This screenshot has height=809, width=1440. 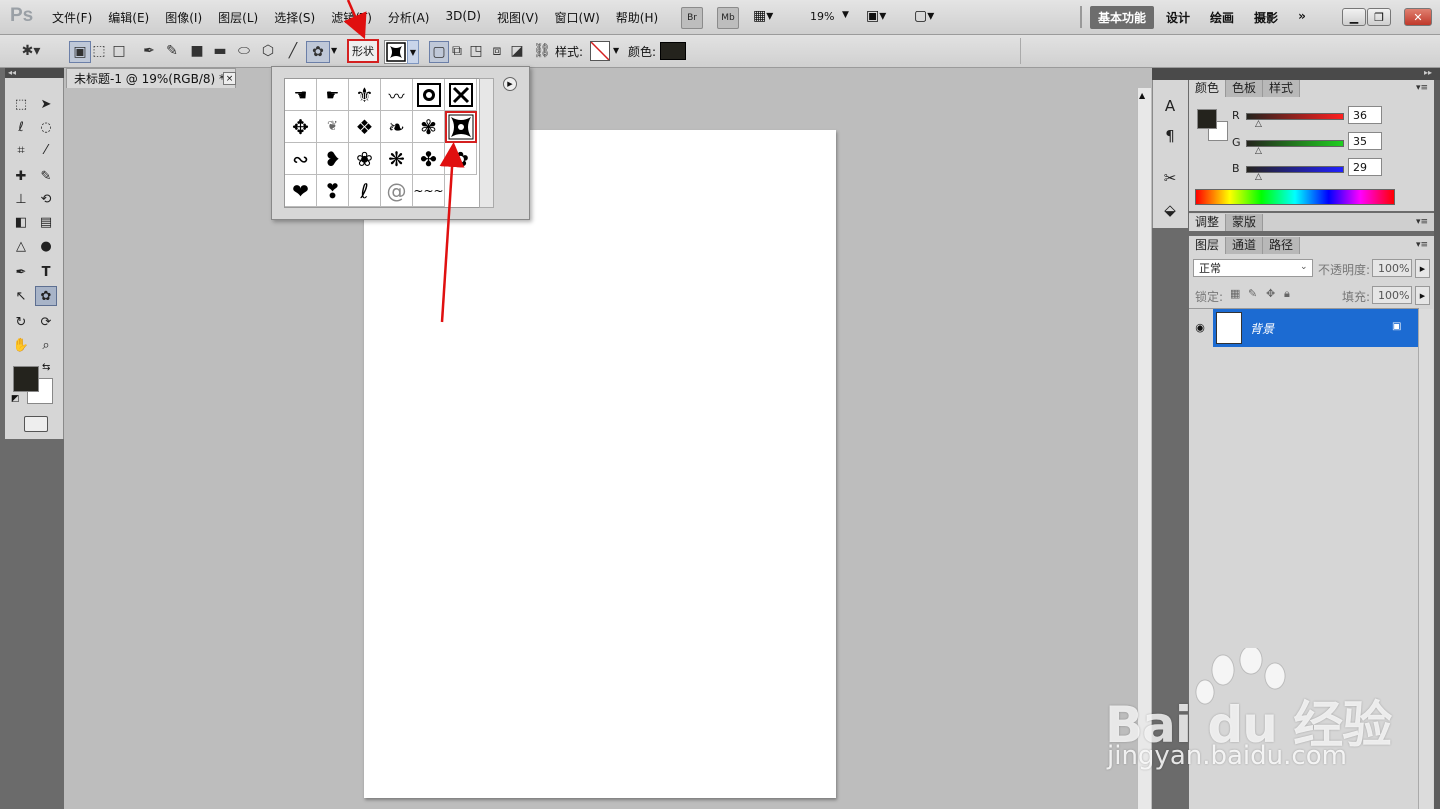 I want to click on shape-frame-ornament, so click(x=429, y=95).